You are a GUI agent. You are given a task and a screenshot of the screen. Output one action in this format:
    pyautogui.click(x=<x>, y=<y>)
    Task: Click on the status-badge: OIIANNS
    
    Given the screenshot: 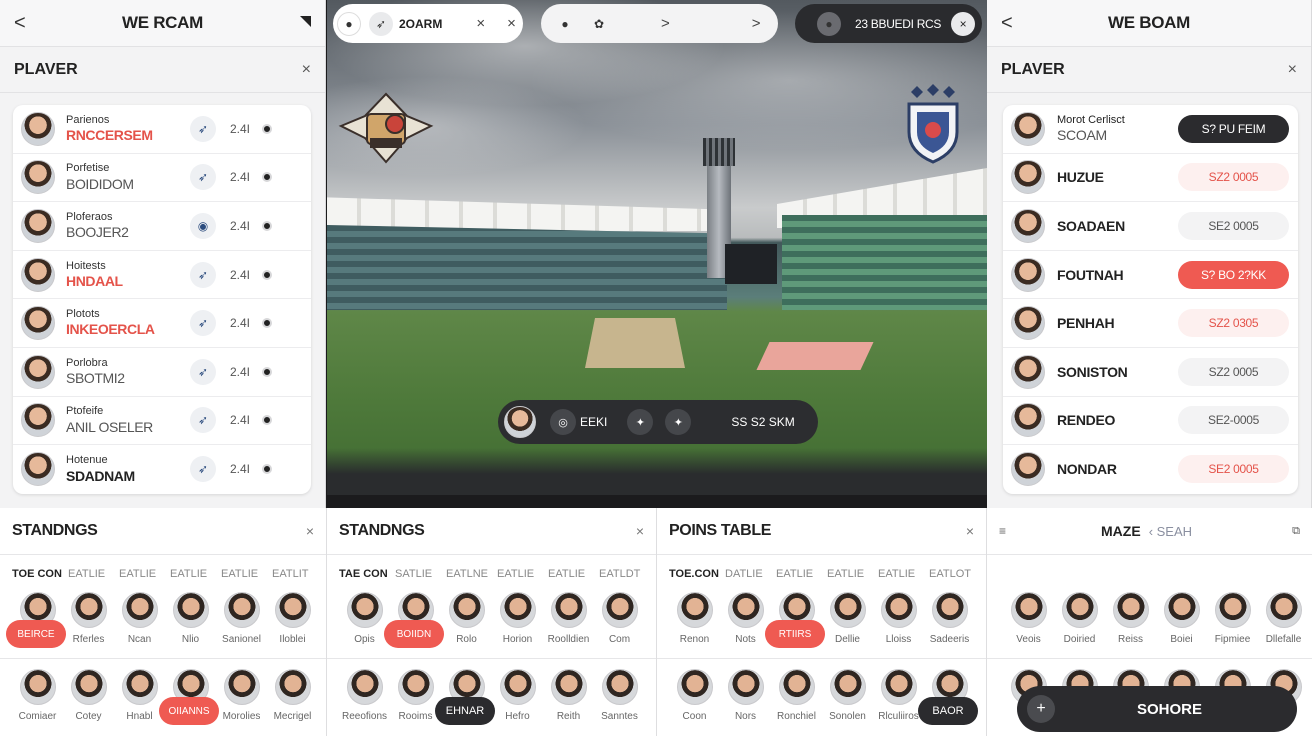 What is the action you would take?
    pyautogui.click(x=189, y=711)
    